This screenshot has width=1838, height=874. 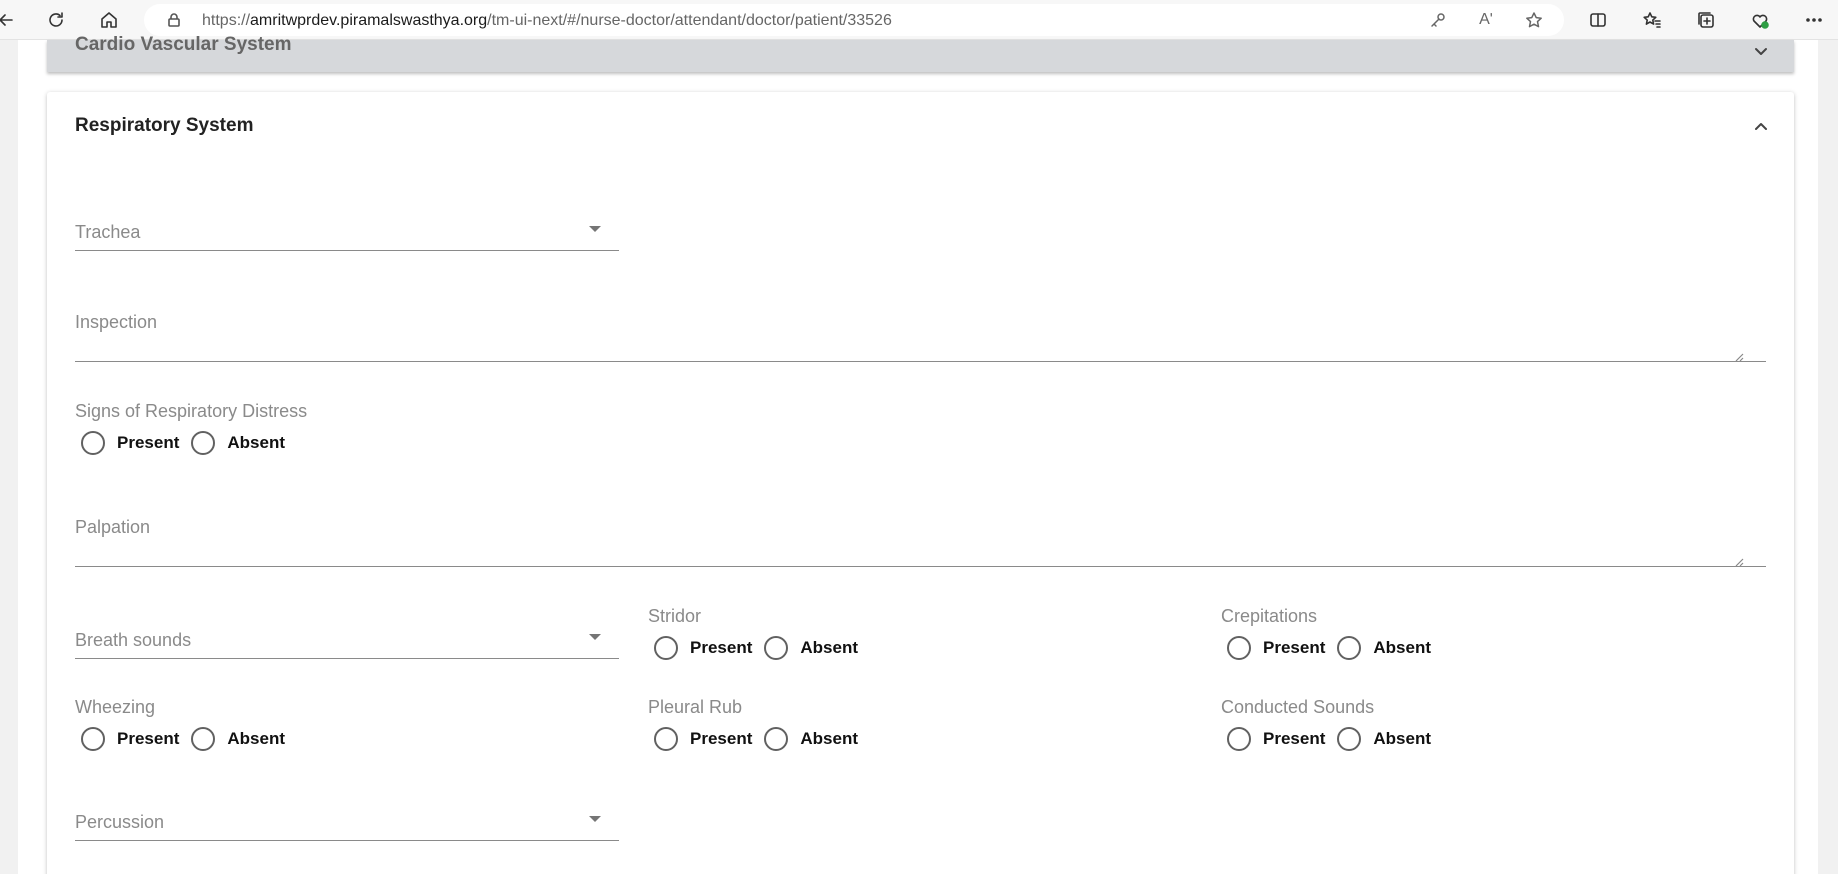 What do you see at coordinates (920, 542) in the screenshot?
I see `palpation-textarea: Palpation` at bounding box center [920, 542].